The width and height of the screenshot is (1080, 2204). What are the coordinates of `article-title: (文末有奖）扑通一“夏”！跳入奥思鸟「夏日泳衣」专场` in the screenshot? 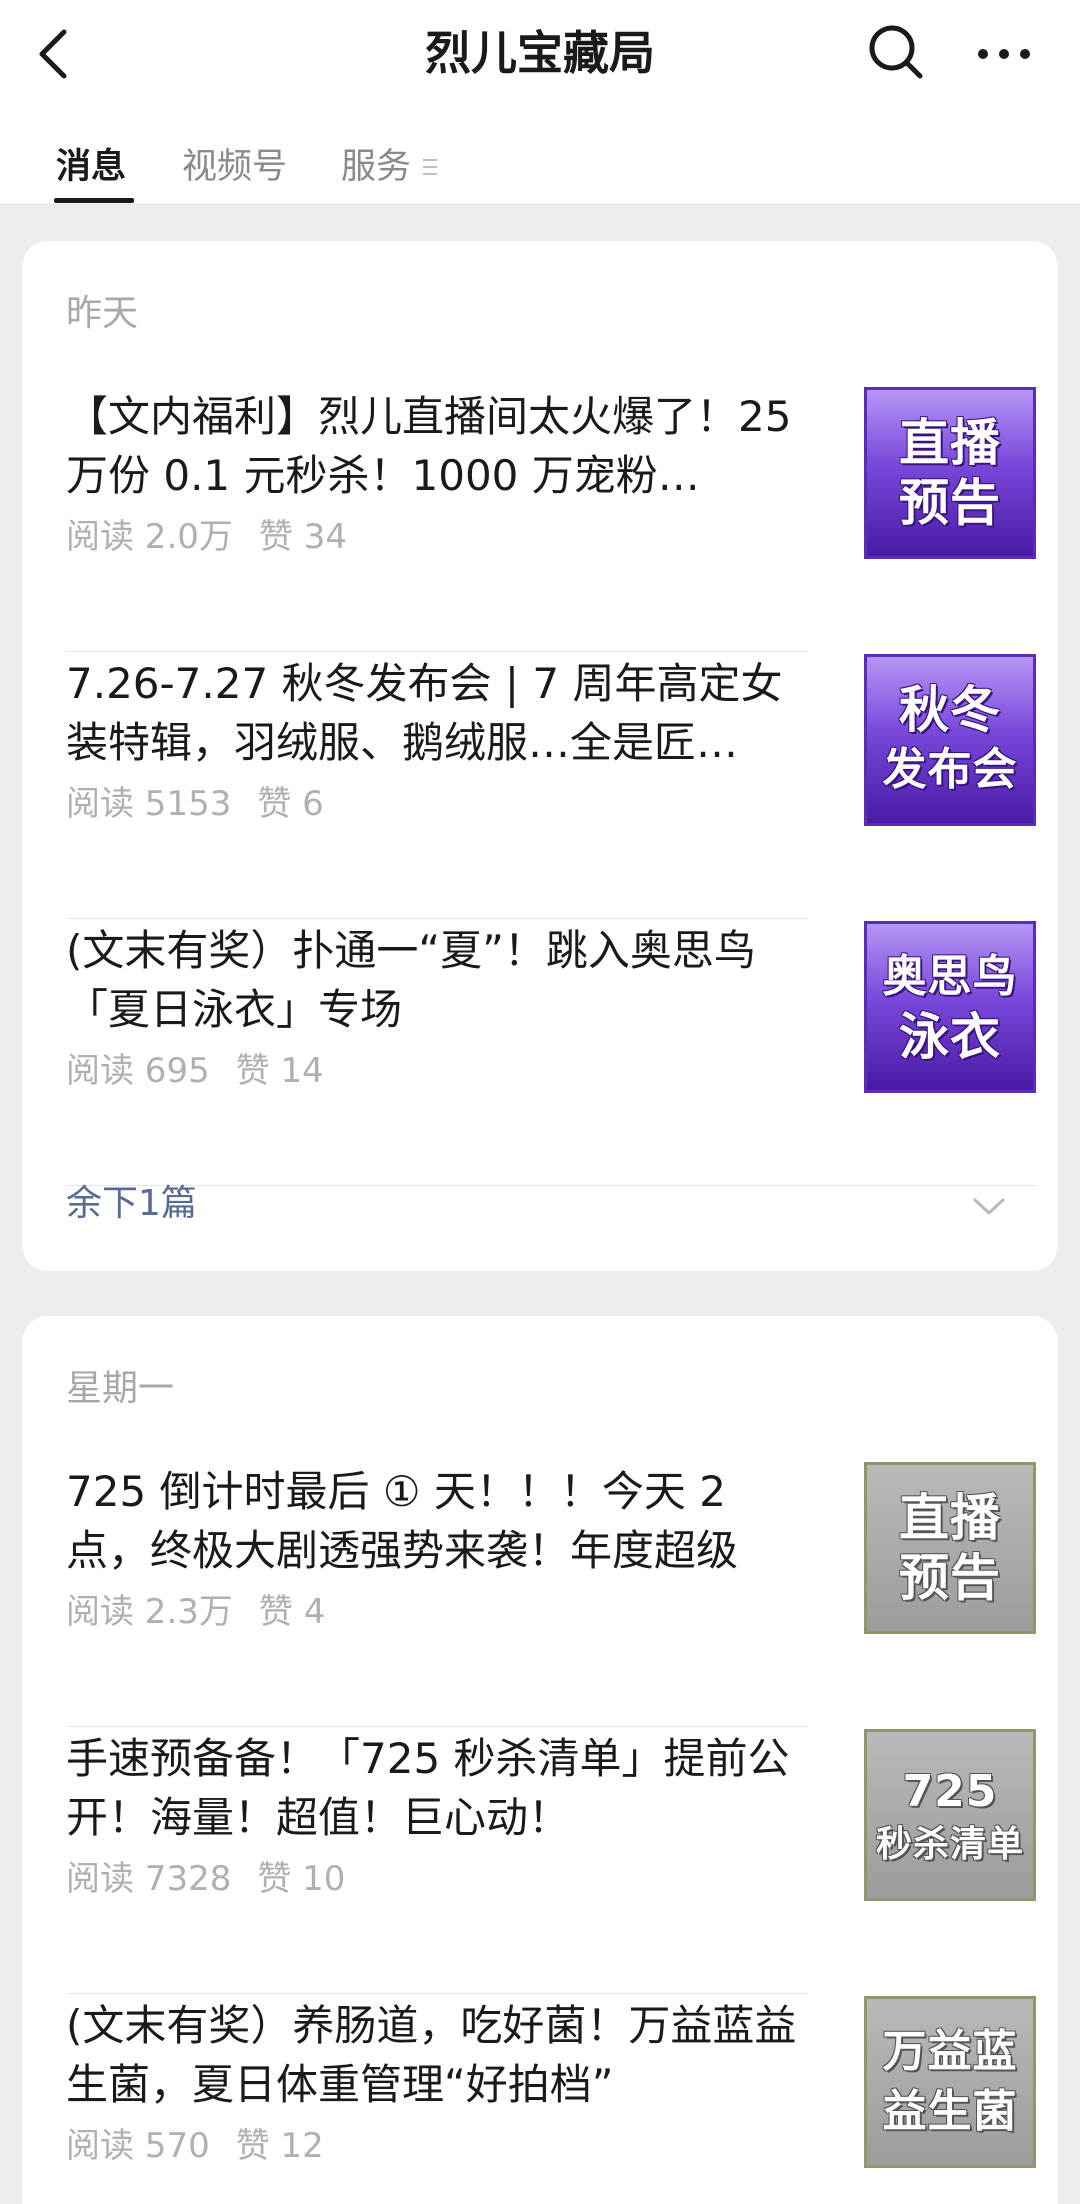 It's located at (411, 980).